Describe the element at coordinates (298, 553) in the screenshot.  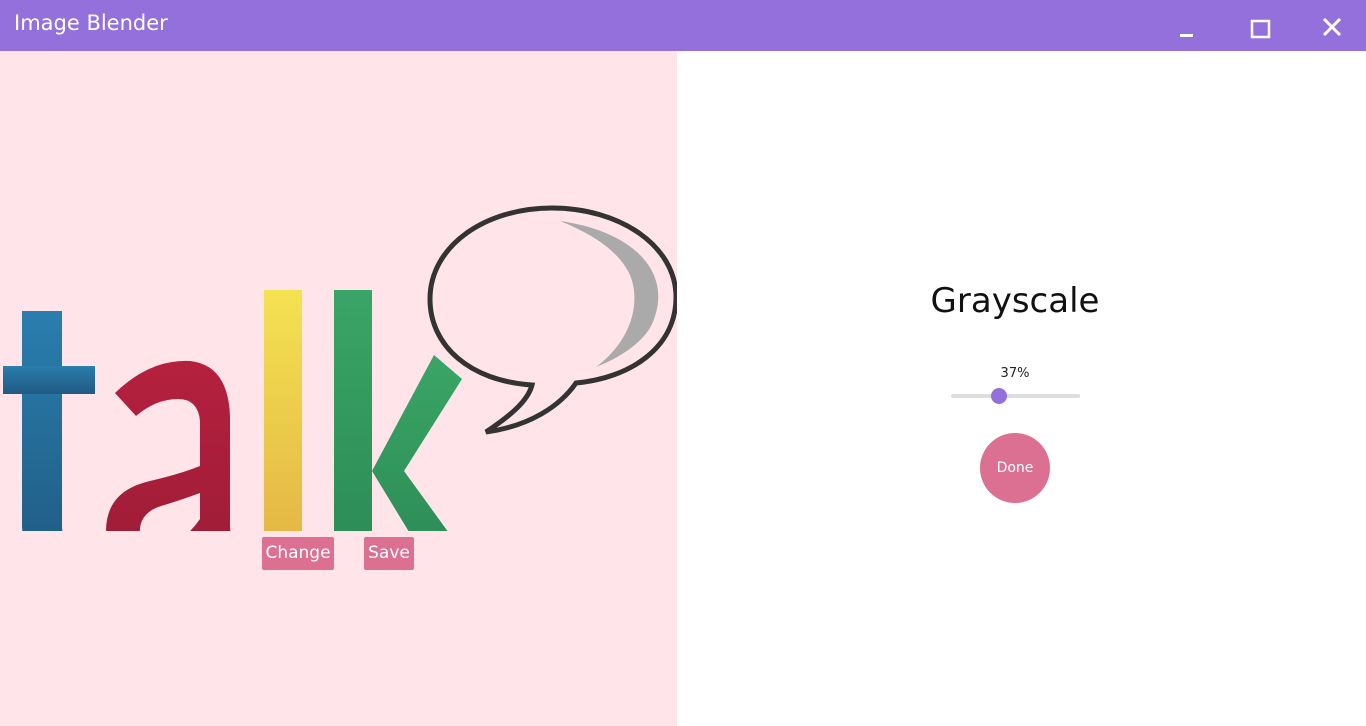
I see `change-button: Change` at that location.